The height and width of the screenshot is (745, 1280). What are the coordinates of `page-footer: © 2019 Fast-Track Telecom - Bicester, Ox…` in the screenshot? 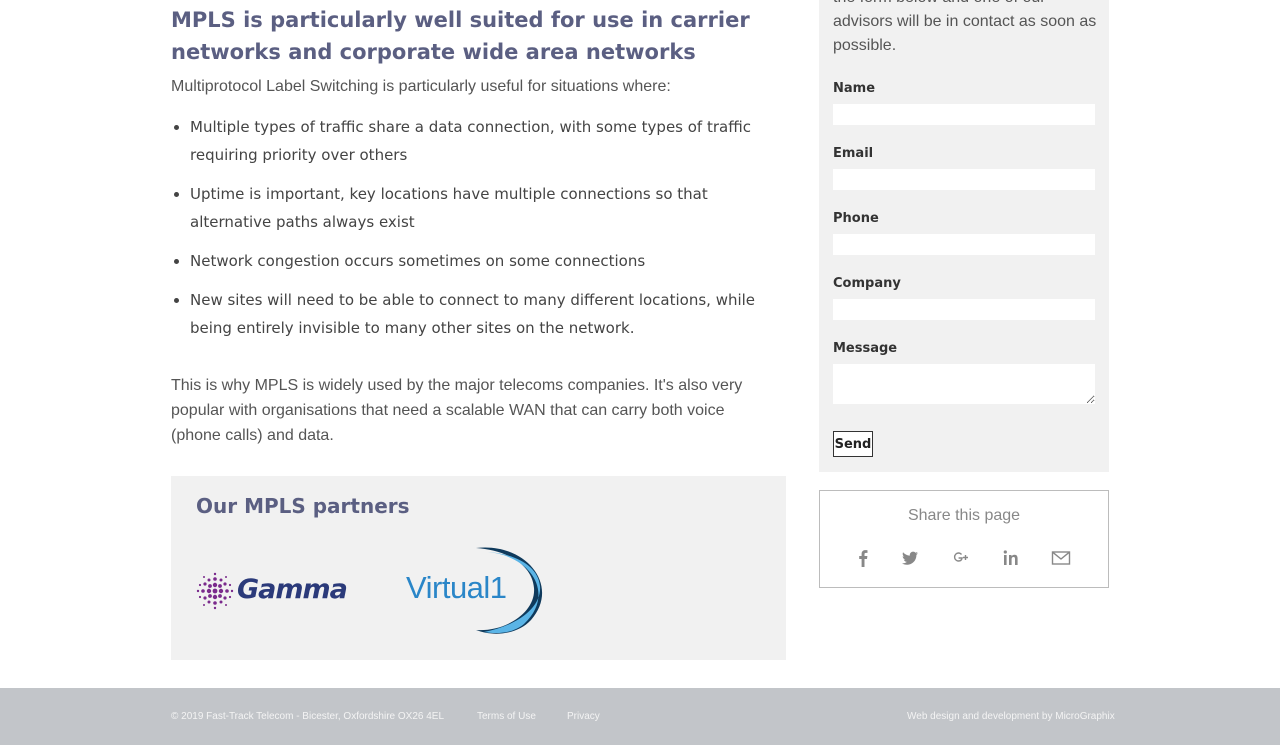 It's located at (640, 716).